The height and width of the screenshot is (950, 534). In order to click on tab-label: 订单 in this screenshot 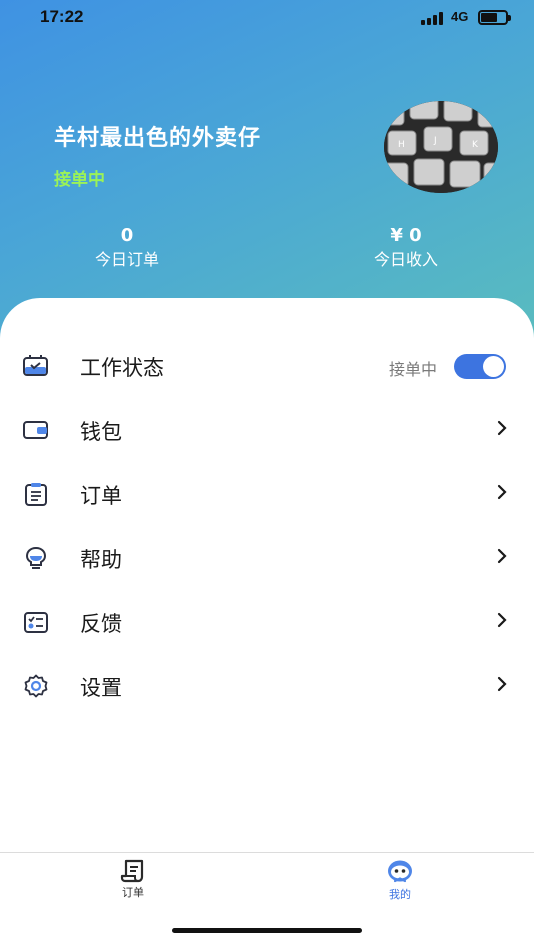, I will do `click(133, 892)`.